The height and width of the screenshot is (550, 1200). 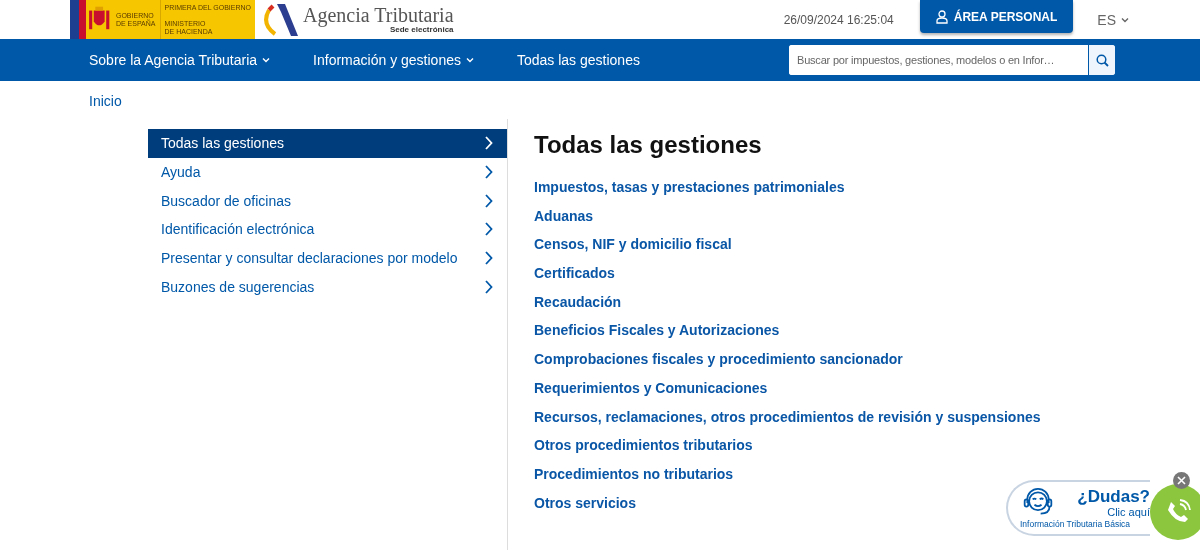 I want to click on sidebar-item: Presentar y consultar declaraciones por modelo, so click(x=327, y=258).